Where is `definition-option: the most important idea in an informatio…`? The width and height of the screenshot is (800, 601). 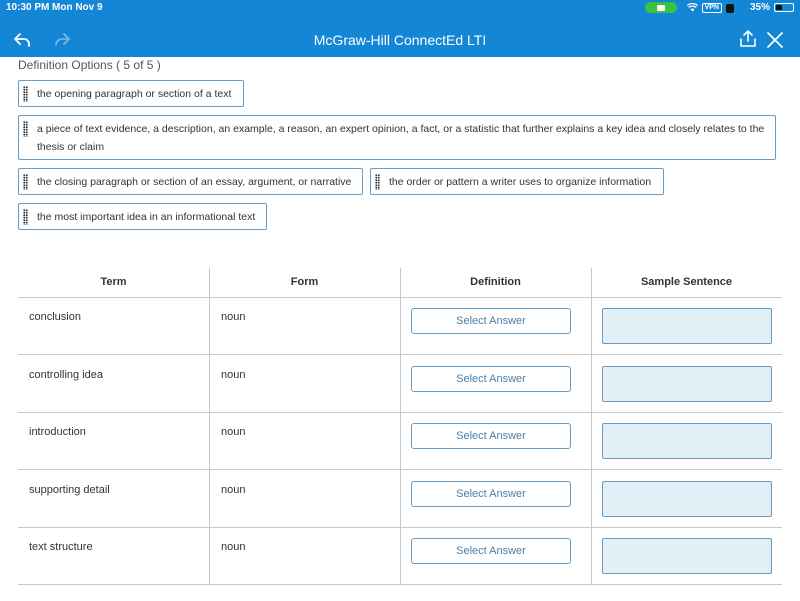 definition-option: the most important idea in an informatio… is located at coordinates (142, 216).